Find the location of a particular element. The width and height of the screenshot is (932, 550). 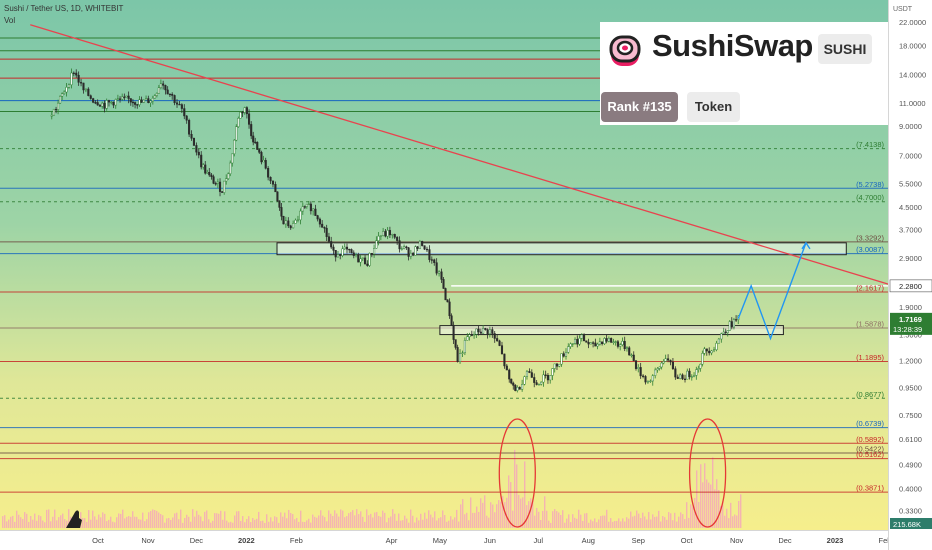

symbol-title: Sushi / Tether US, 1D, WHITEBIT is located at coordinates (63, 8).